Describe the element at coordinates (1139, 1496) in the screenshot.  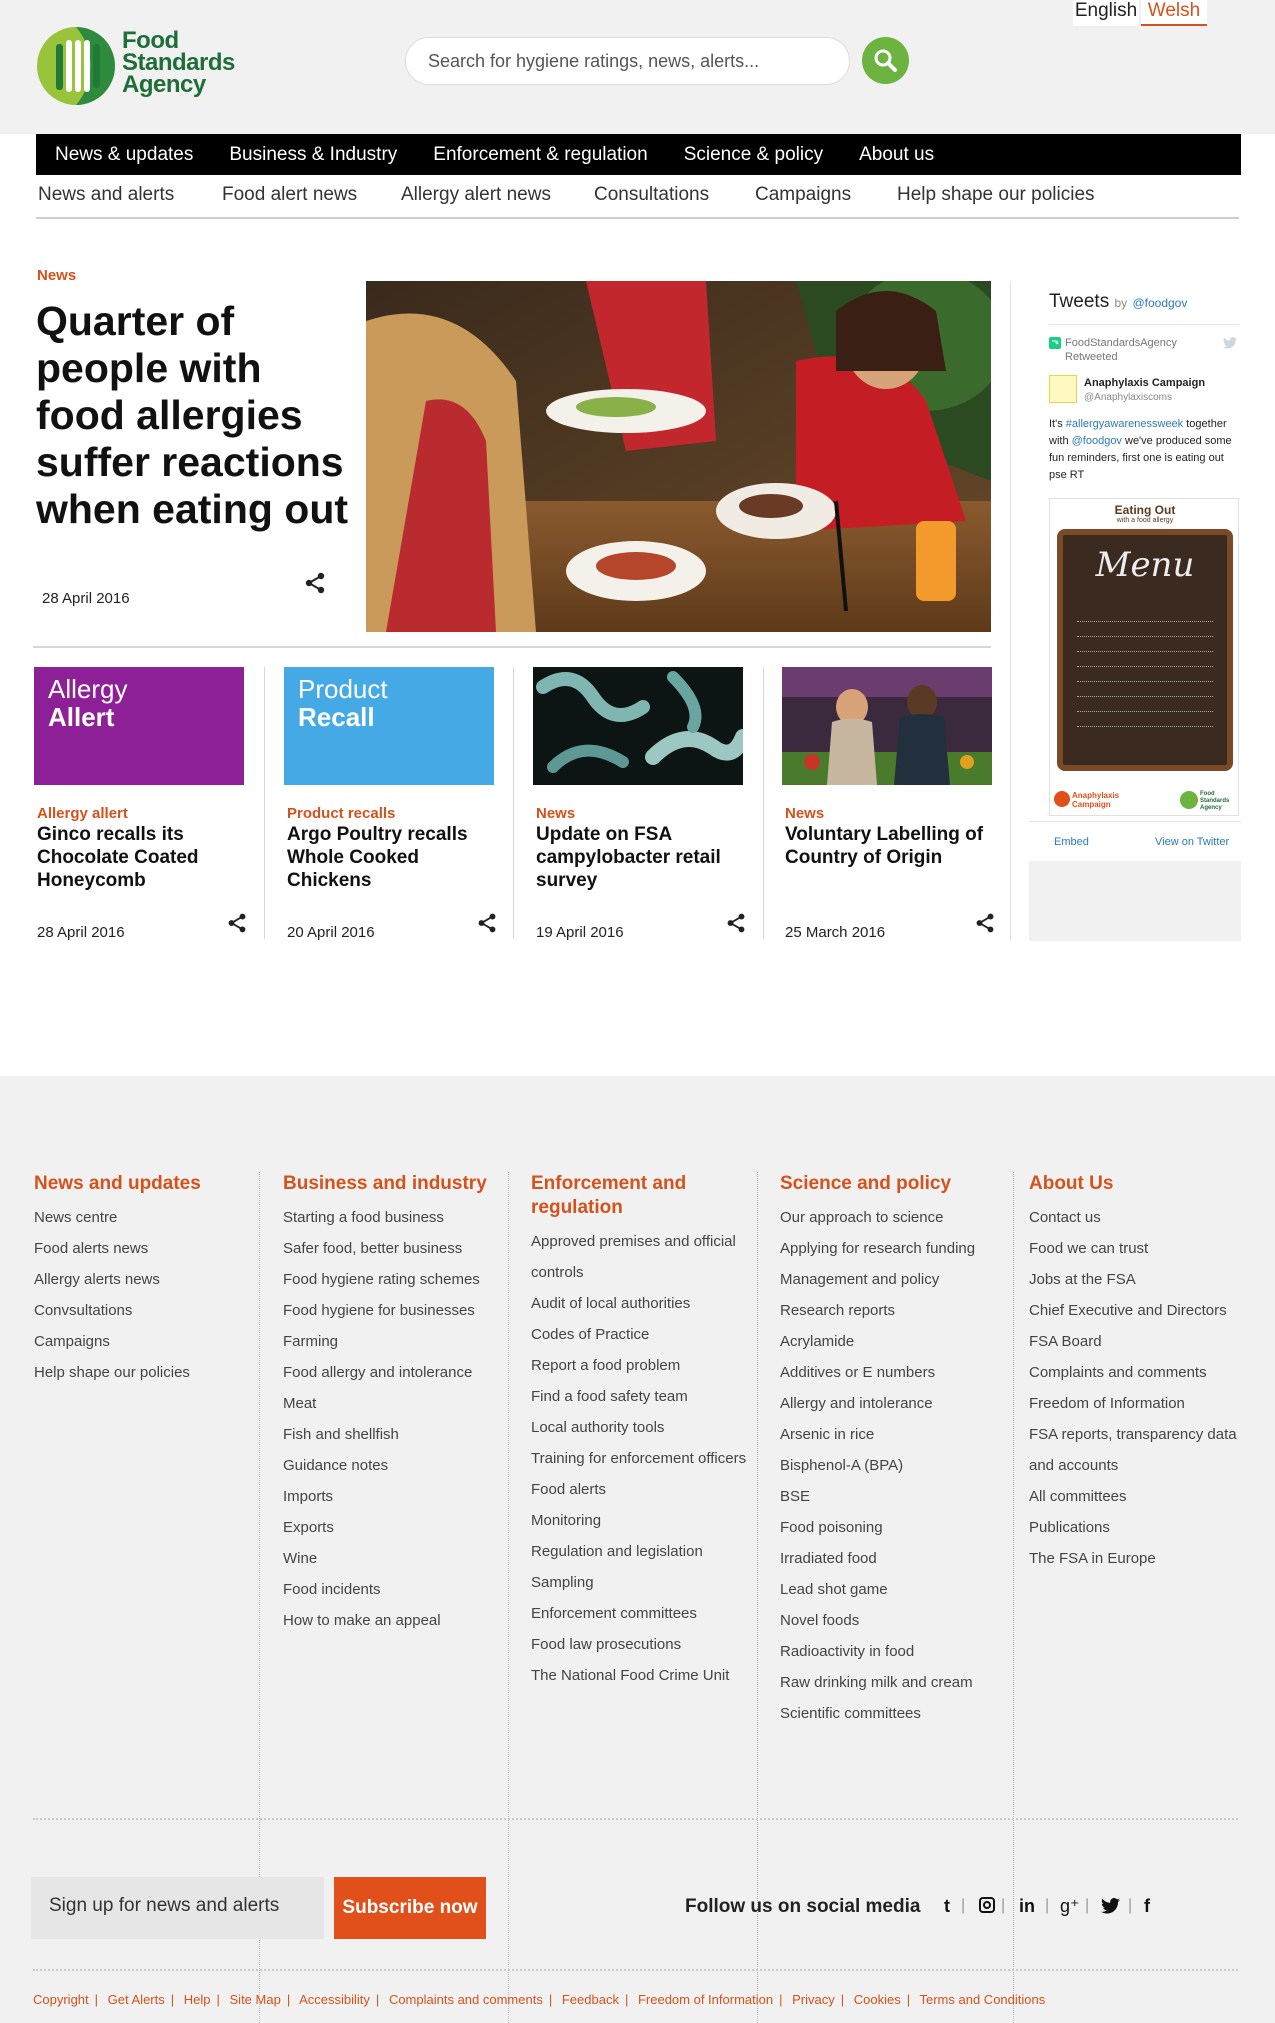
I see `footer-link: All committees` at that location.